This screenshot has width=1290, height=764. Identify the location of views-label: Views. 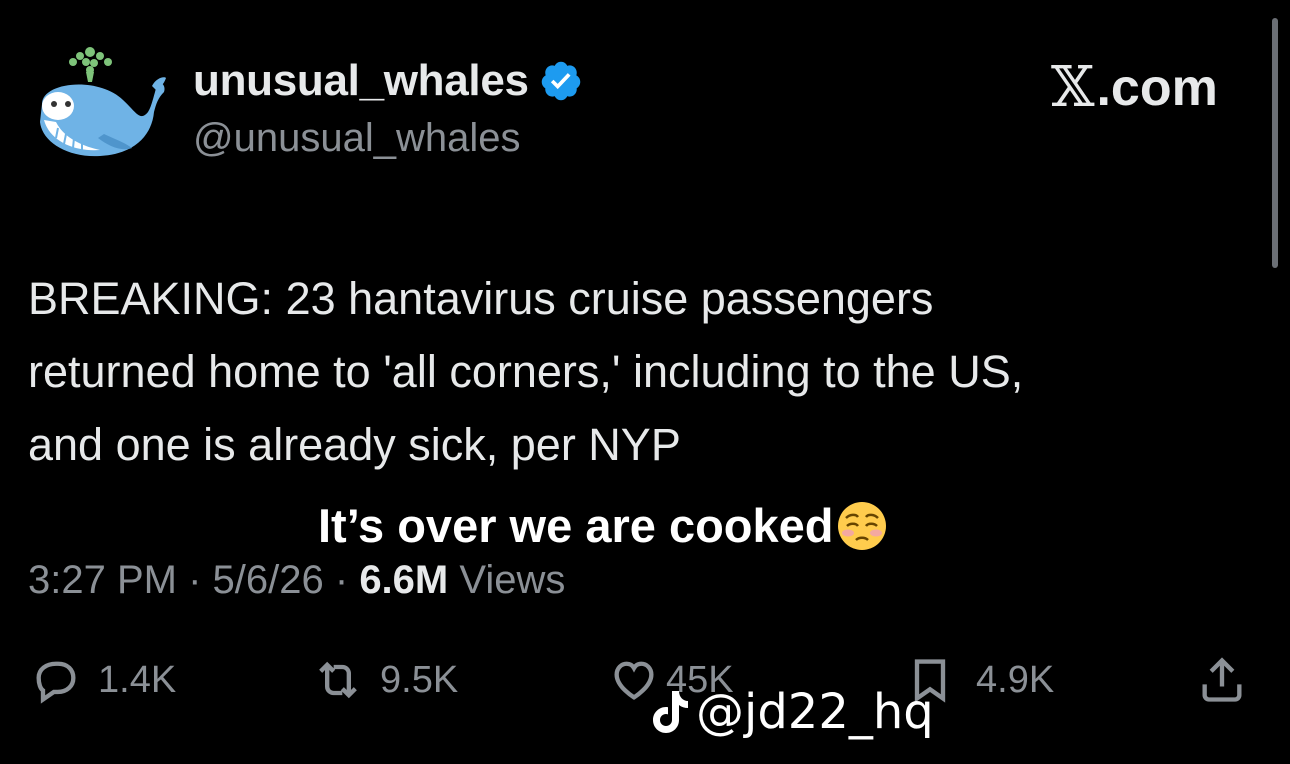
(512, 580).